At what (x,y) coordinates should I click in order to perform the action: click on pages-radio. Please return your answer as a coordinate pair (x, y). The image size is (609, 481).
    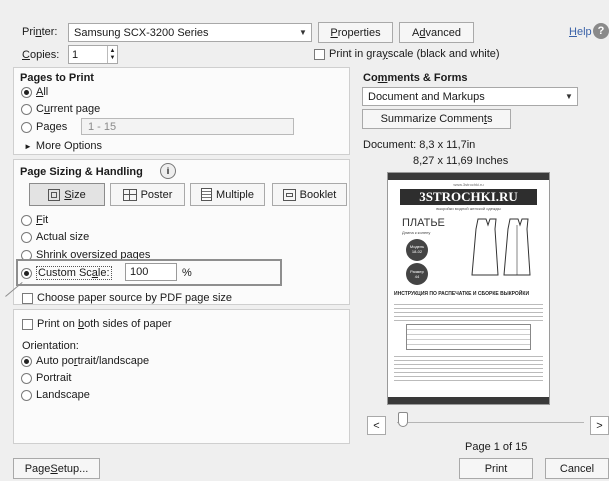
    Looking at the image, I should click on (26, 127).